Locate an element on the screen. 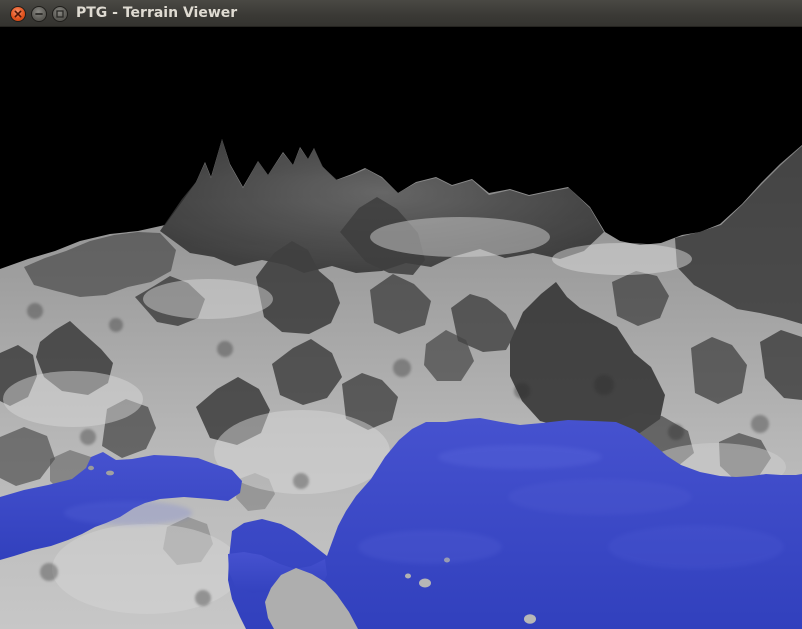  window-titlebar: PTG - Terrain Viewer is located at coordinates (401, 13).